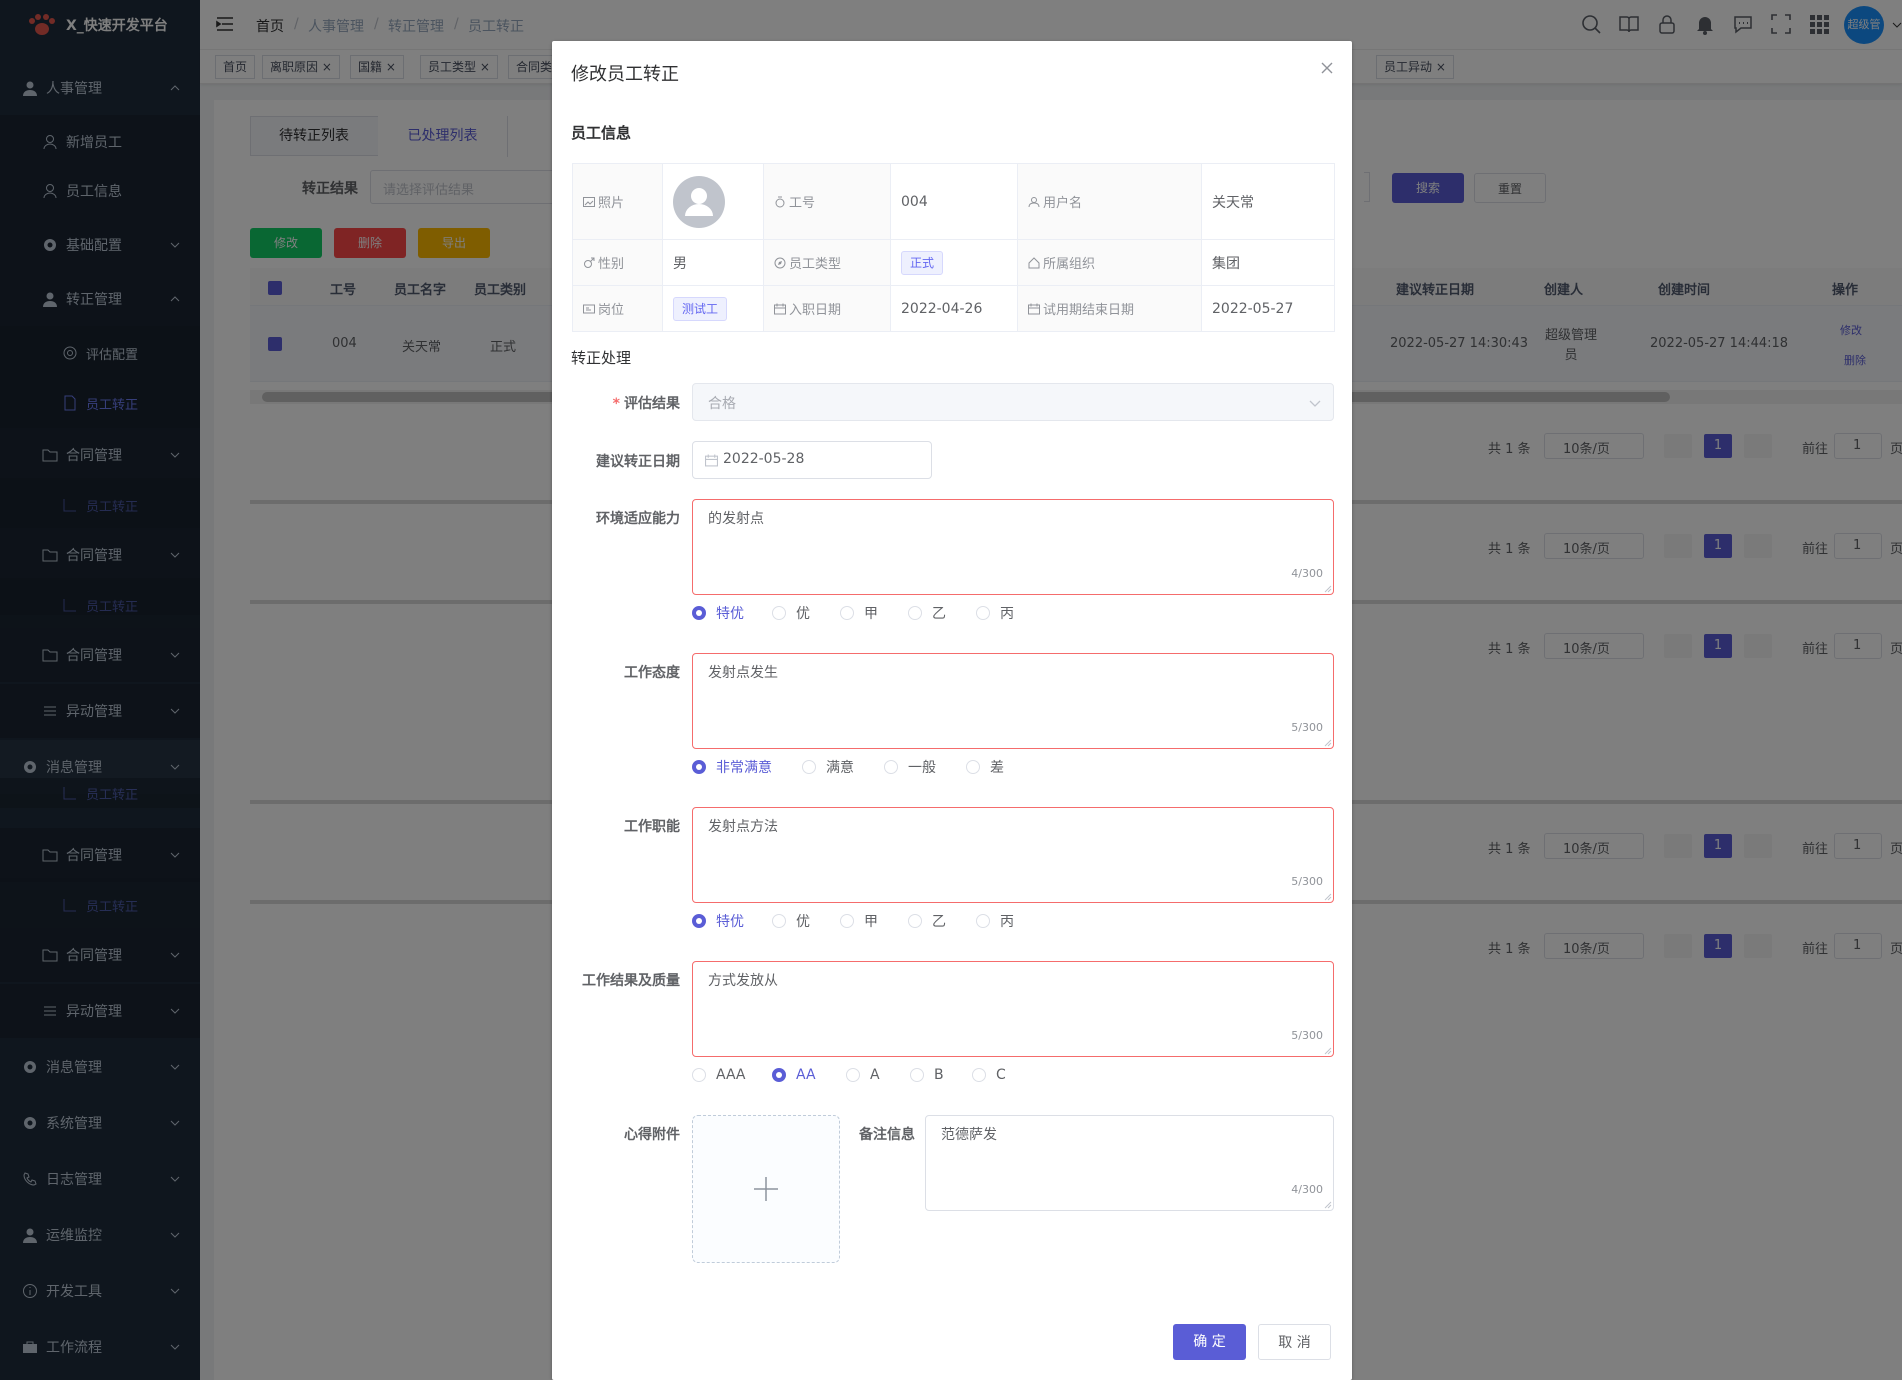 The image size is (1902, 1380). I want to click on username-label: 用户名, so click(1063, 203).